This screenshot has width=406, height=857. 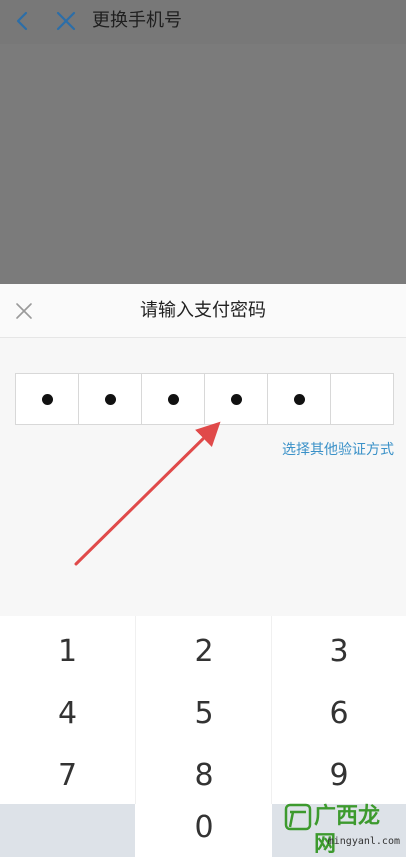 I want to click on dialog-title: 请输入支付密码, so click(x=203, y=310).